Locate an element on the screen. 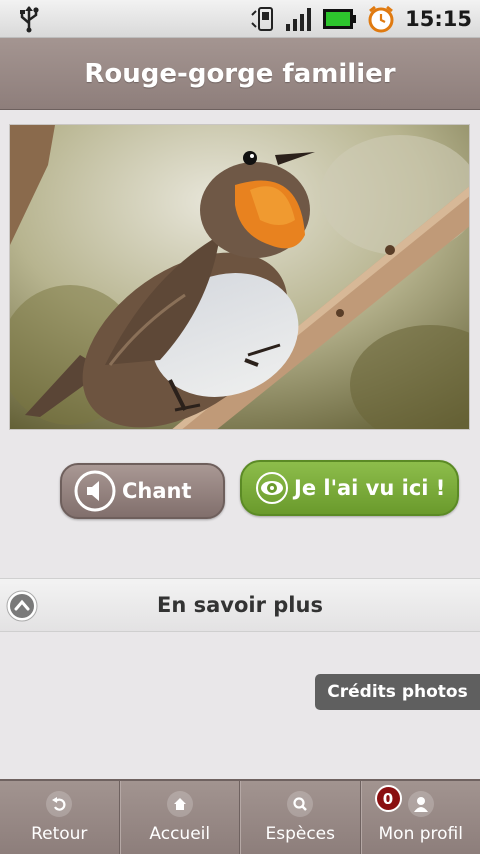 The height and width of the screenshot is (854, 480). back-icon is located at coordinates (59, 804).